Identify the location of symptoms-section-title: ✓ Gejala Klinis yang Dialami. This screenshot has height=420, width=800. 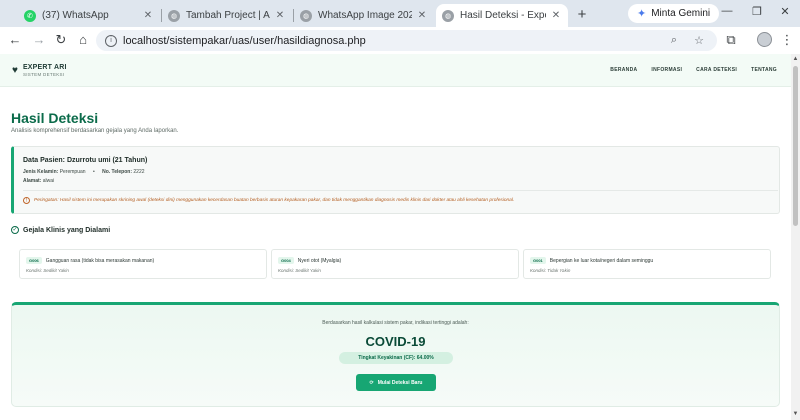
(60, 230).